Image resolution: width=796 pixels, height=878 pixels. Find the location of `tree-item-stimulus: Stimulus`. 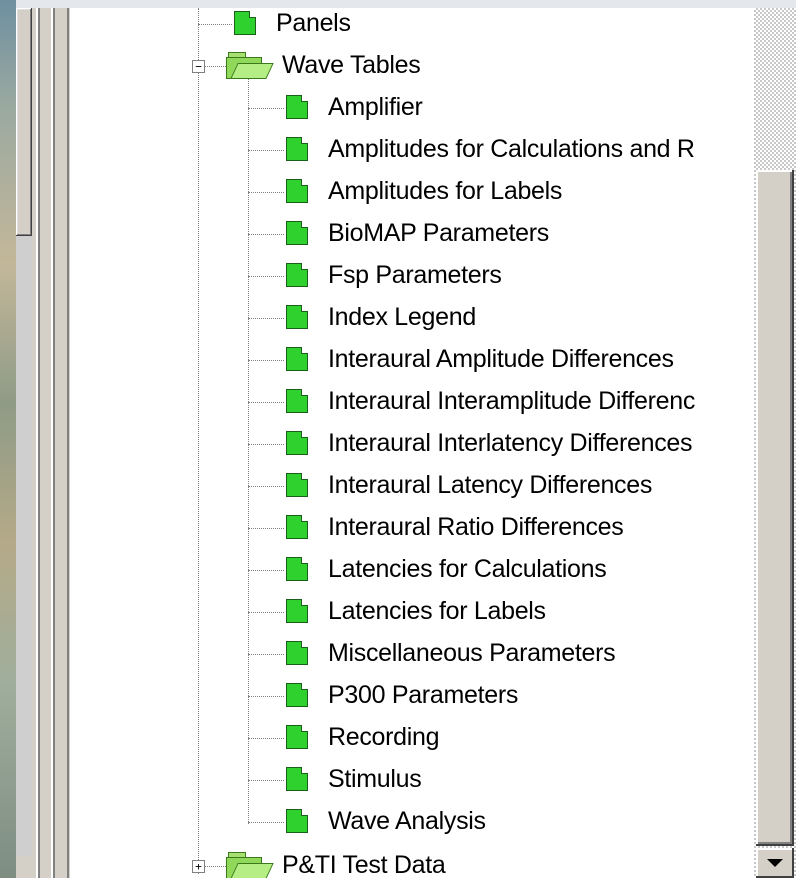

tree-item-stimulus: Stimulus is located at coordinates (354, 779).